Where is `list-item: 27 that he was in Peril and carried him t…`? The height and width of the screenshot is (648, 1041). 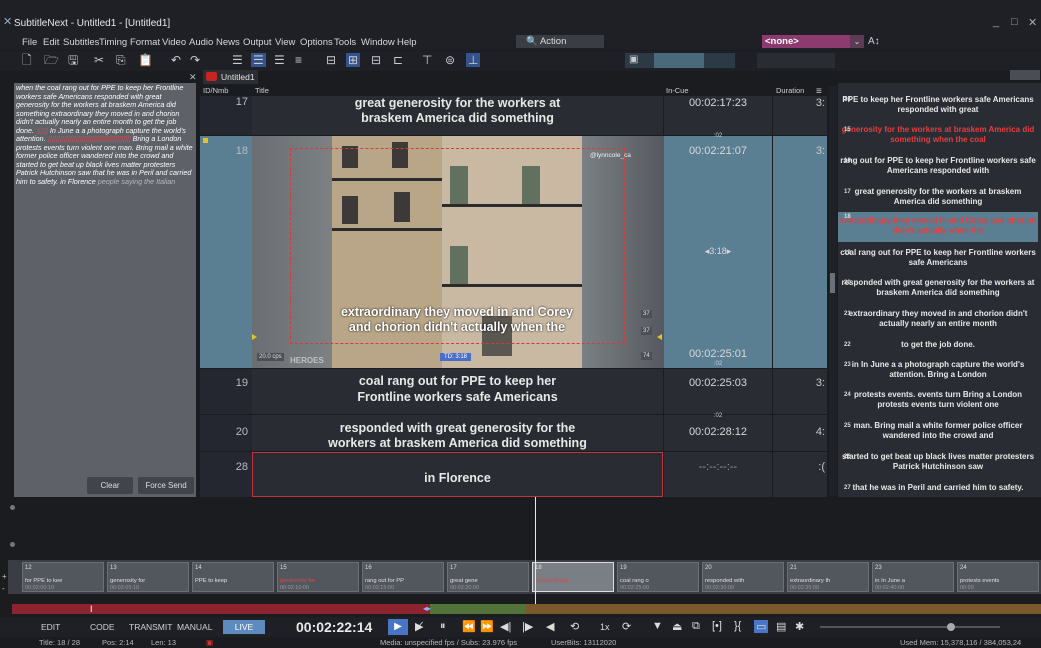 list-item: 27 that he was in Peril and carried him t… is located at coordinates (938, 489).